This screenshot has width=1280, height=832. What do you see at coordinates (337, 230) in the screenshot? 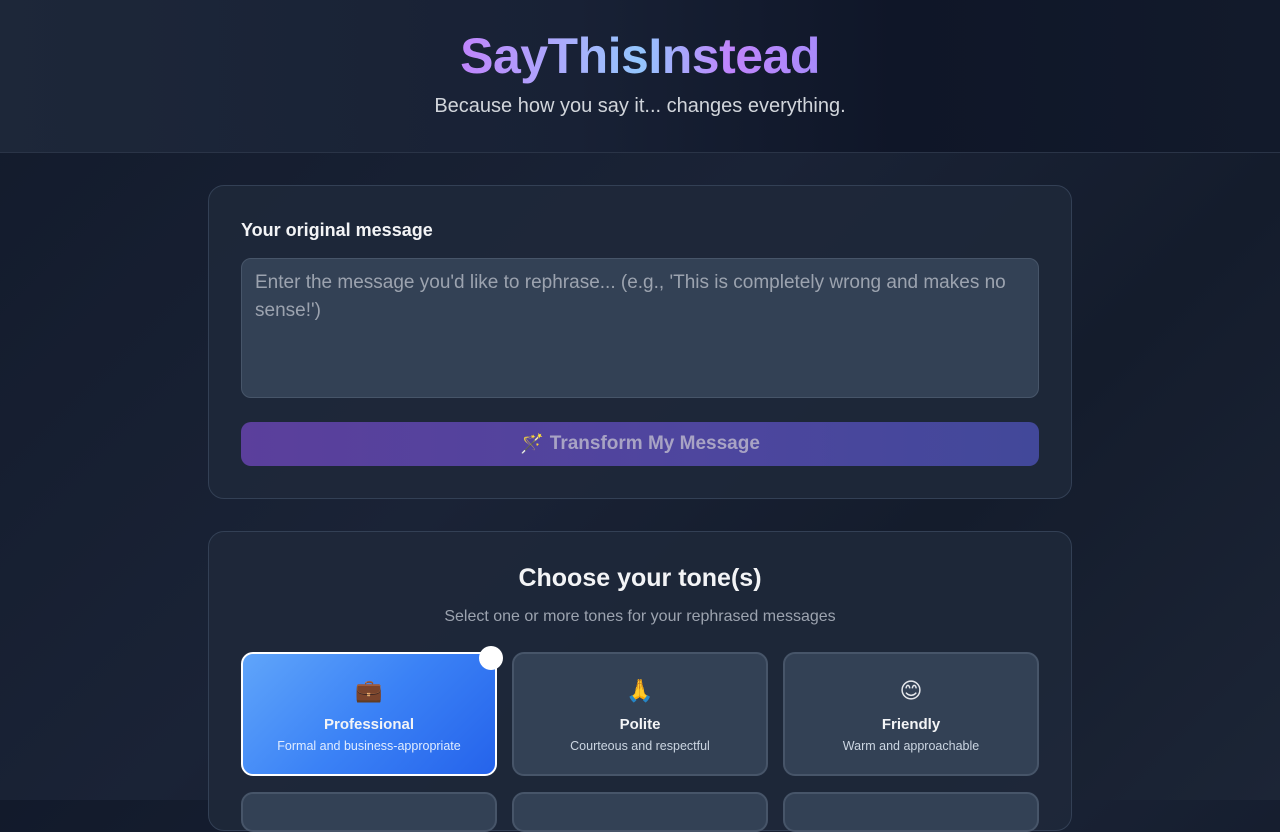
I see `original-message-label: Your original message` at bounding box center [337, 230].